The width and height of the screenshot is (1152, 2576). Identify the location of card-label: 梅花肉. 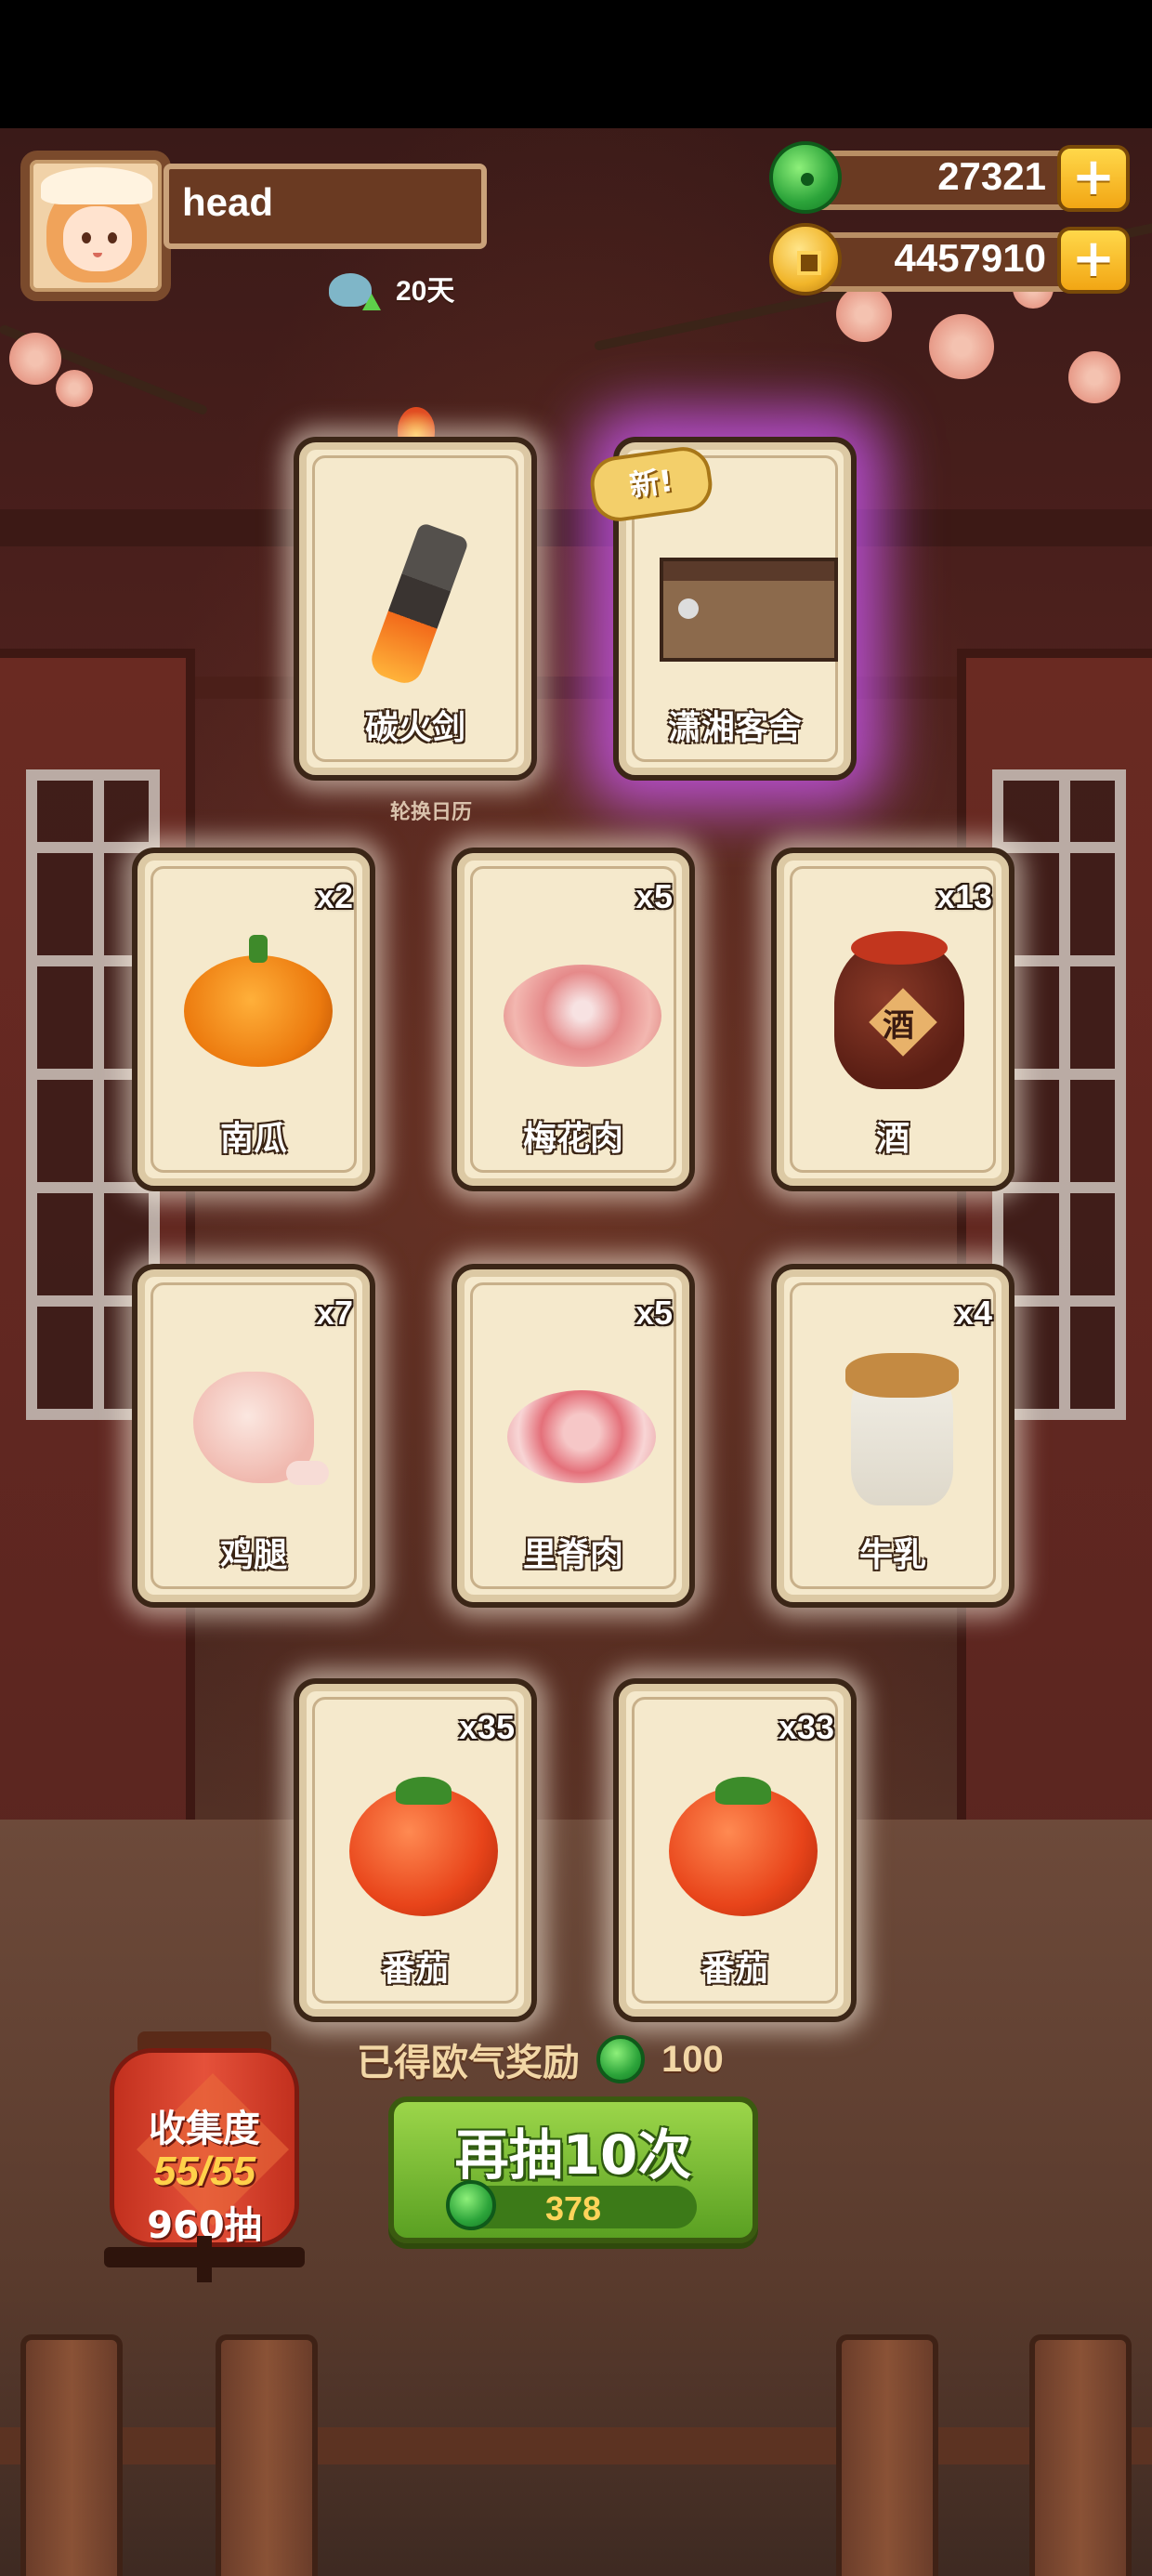
(572, 1139).